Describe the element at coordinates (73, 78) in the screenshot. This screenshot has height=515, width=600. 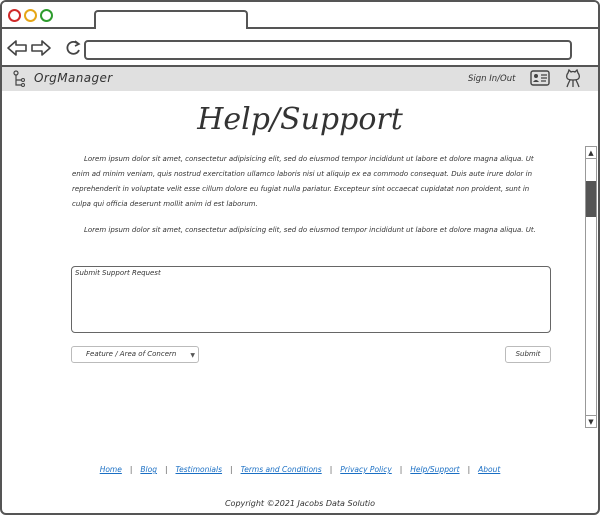
I see `app-brand: OrgManager` at that location.